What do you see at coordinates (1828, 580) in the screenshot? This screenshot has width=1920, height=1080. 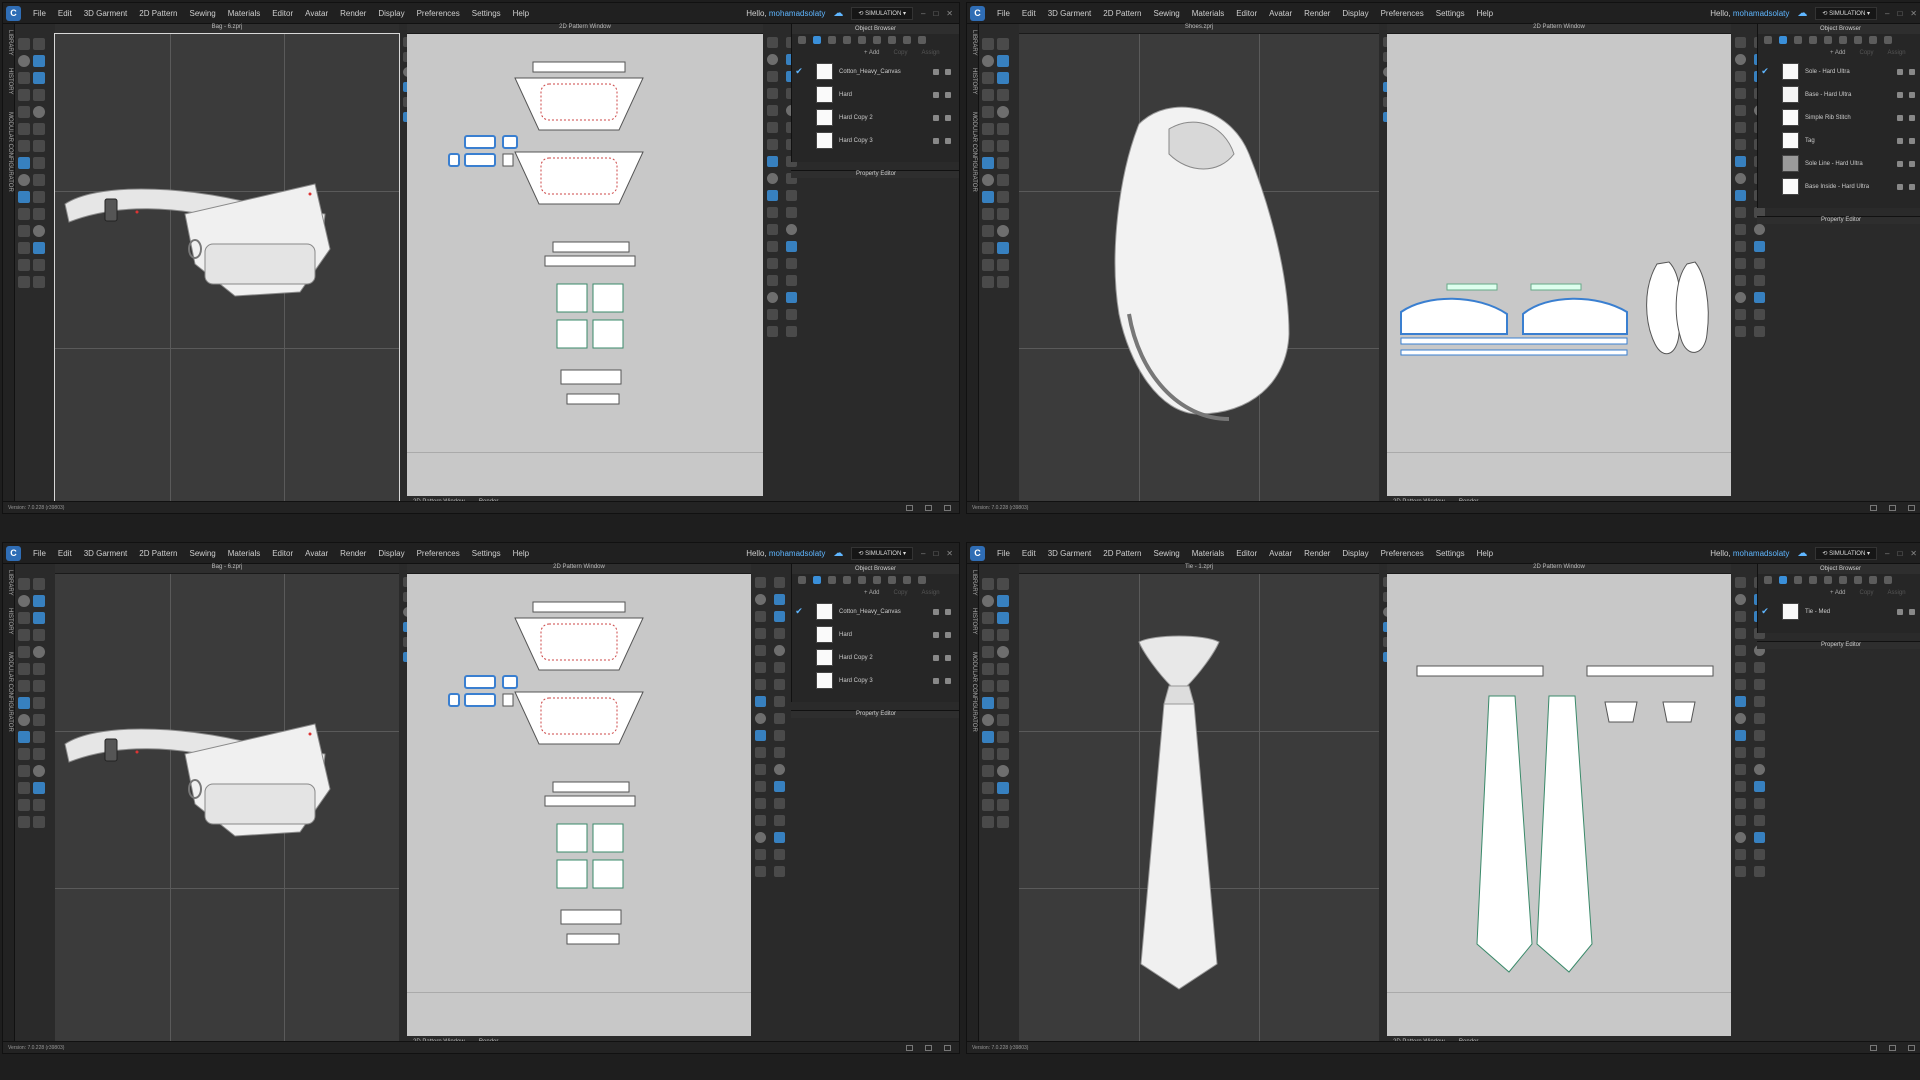 I see `line-icon` at bounding box center [1828, 580].